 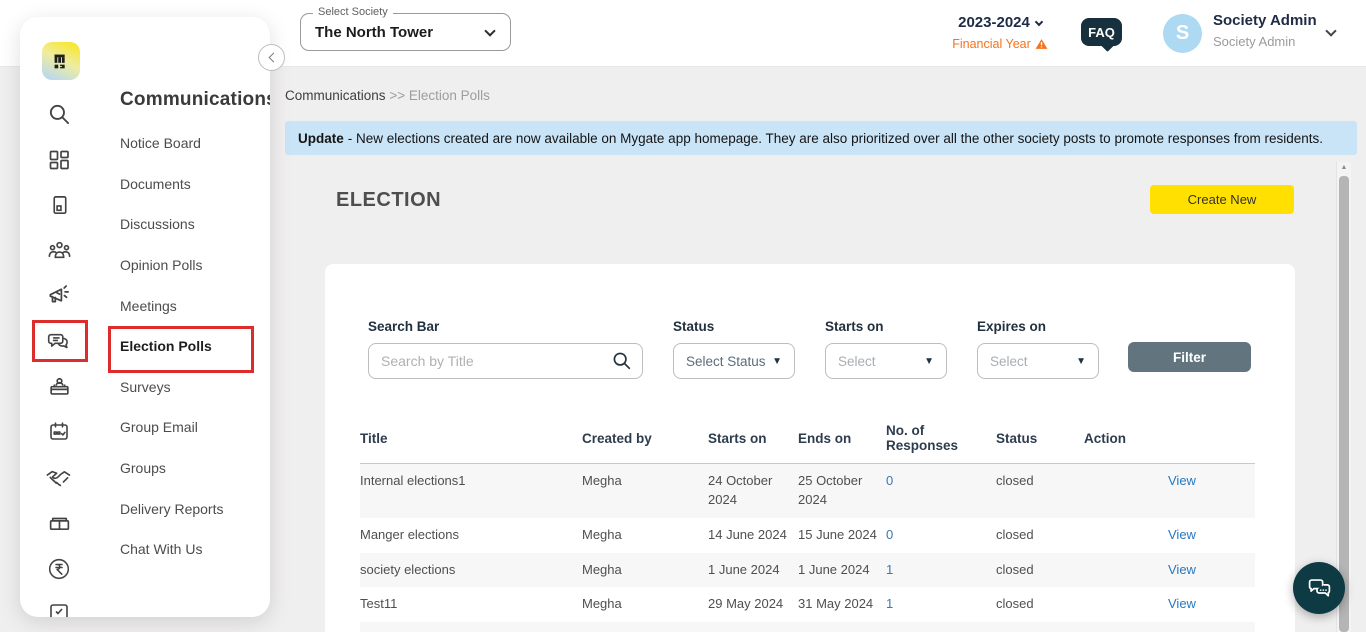 I want to click on announcements-icon, so click(x=59, y=296).